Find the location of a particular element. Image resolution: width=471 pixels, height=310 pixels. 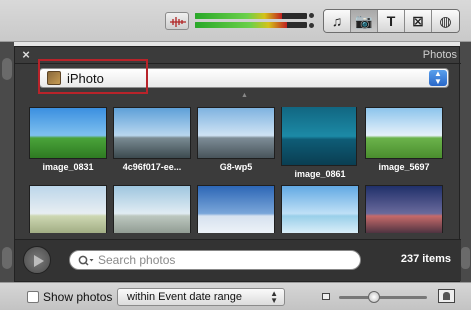

photo-caption: image_0831 is located at coordinates (68, 167).